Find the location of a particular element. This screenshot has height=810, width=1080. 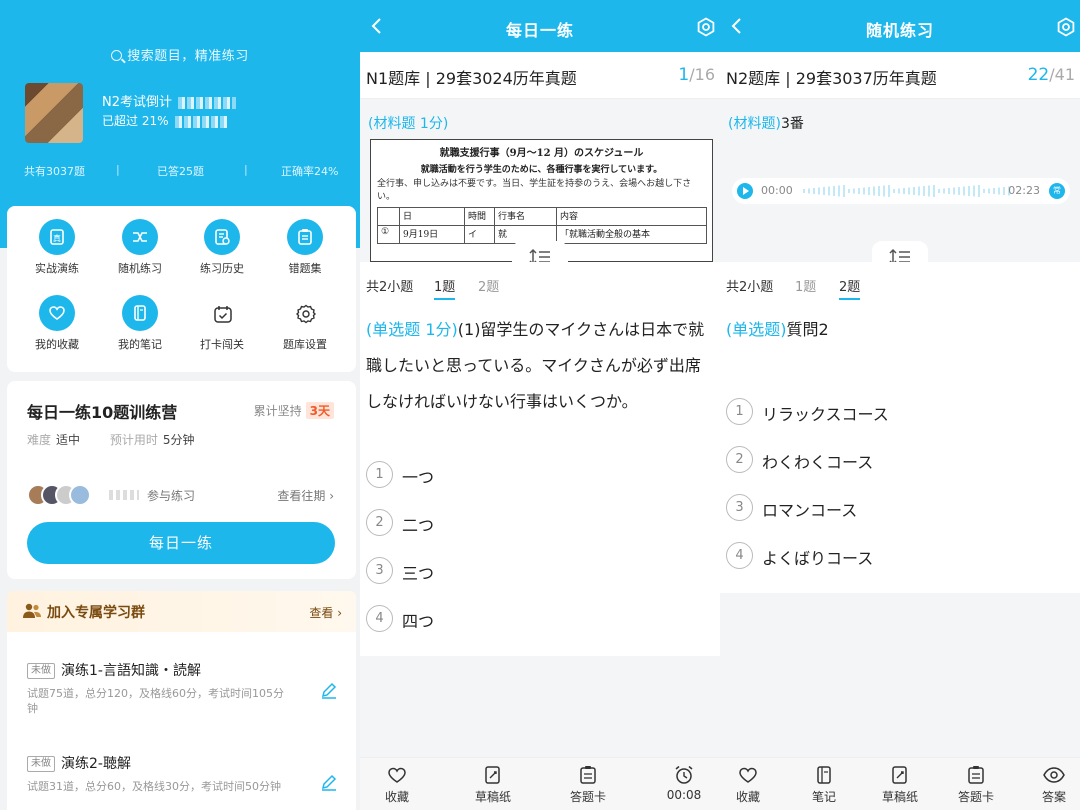

view-history-link: 查看往期 › is located at coordinates (305, 495).